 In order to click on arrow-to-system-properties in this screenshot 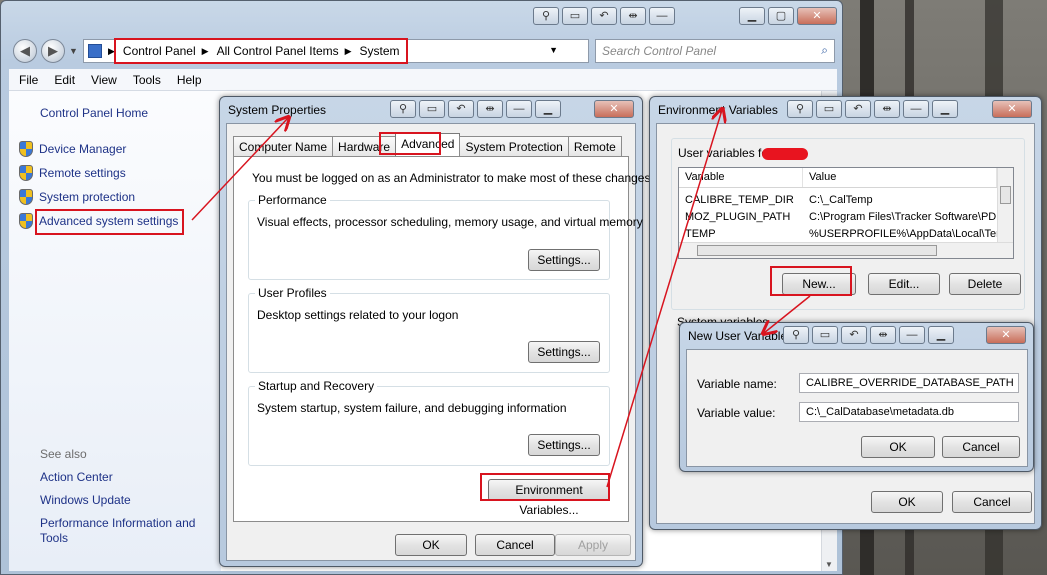, I will do `click(239, 169)`.